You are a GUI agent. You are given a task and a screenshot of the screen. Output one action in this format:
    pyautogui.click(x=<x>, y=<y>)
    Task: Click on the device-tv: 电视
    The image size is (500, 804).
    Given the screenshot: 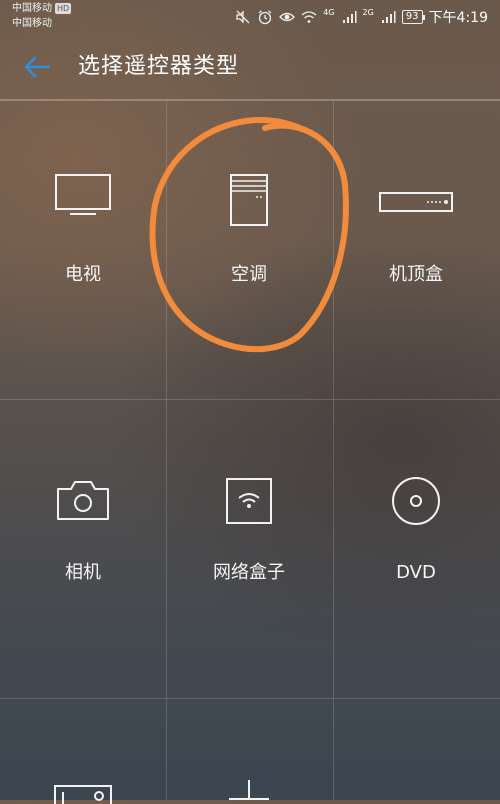 What is the action you would take?
    pyautogui.click(x=83, y=250)
    